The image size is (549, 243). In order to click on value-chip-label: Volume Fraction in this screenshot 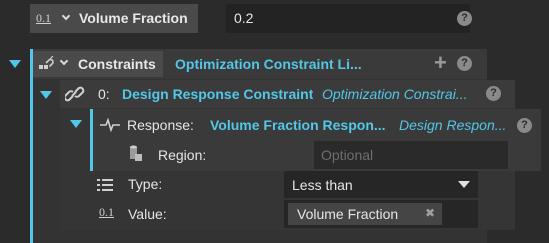, I will do `click(348, 214)`.